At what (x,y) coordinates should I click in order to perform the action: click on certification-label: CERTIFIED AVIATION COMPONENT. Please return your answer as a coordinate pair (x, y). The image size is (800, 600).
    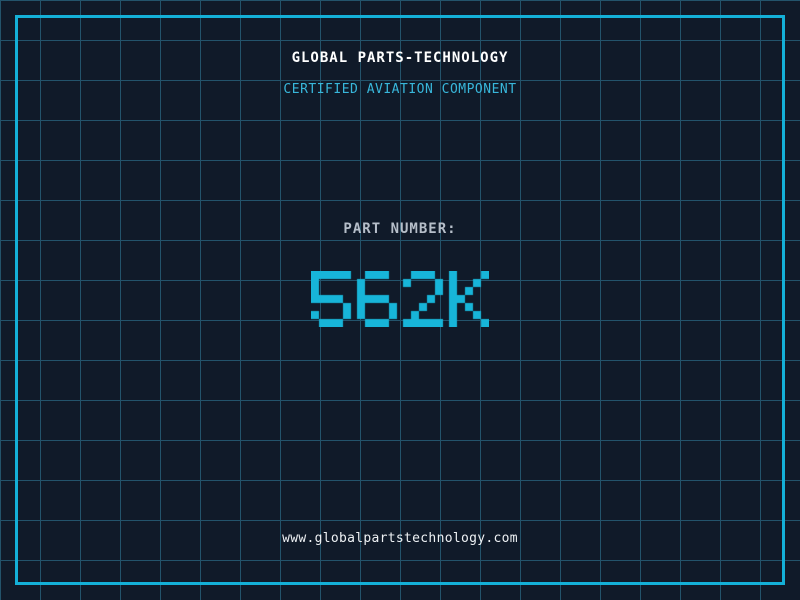
    Looking at the image, I should click on (400, 89).